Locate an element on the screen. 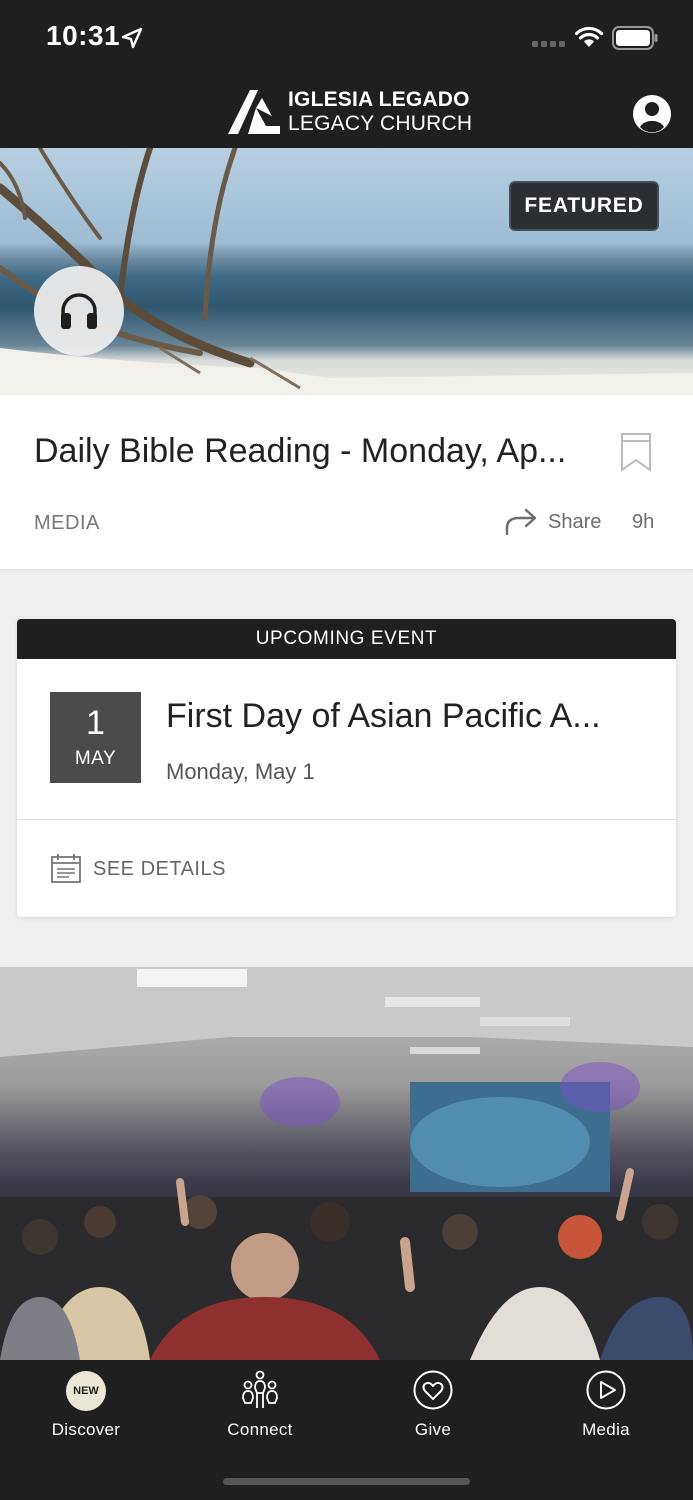  event-card-header: UPCOMING EVENT is located at coordinates (346, 639).